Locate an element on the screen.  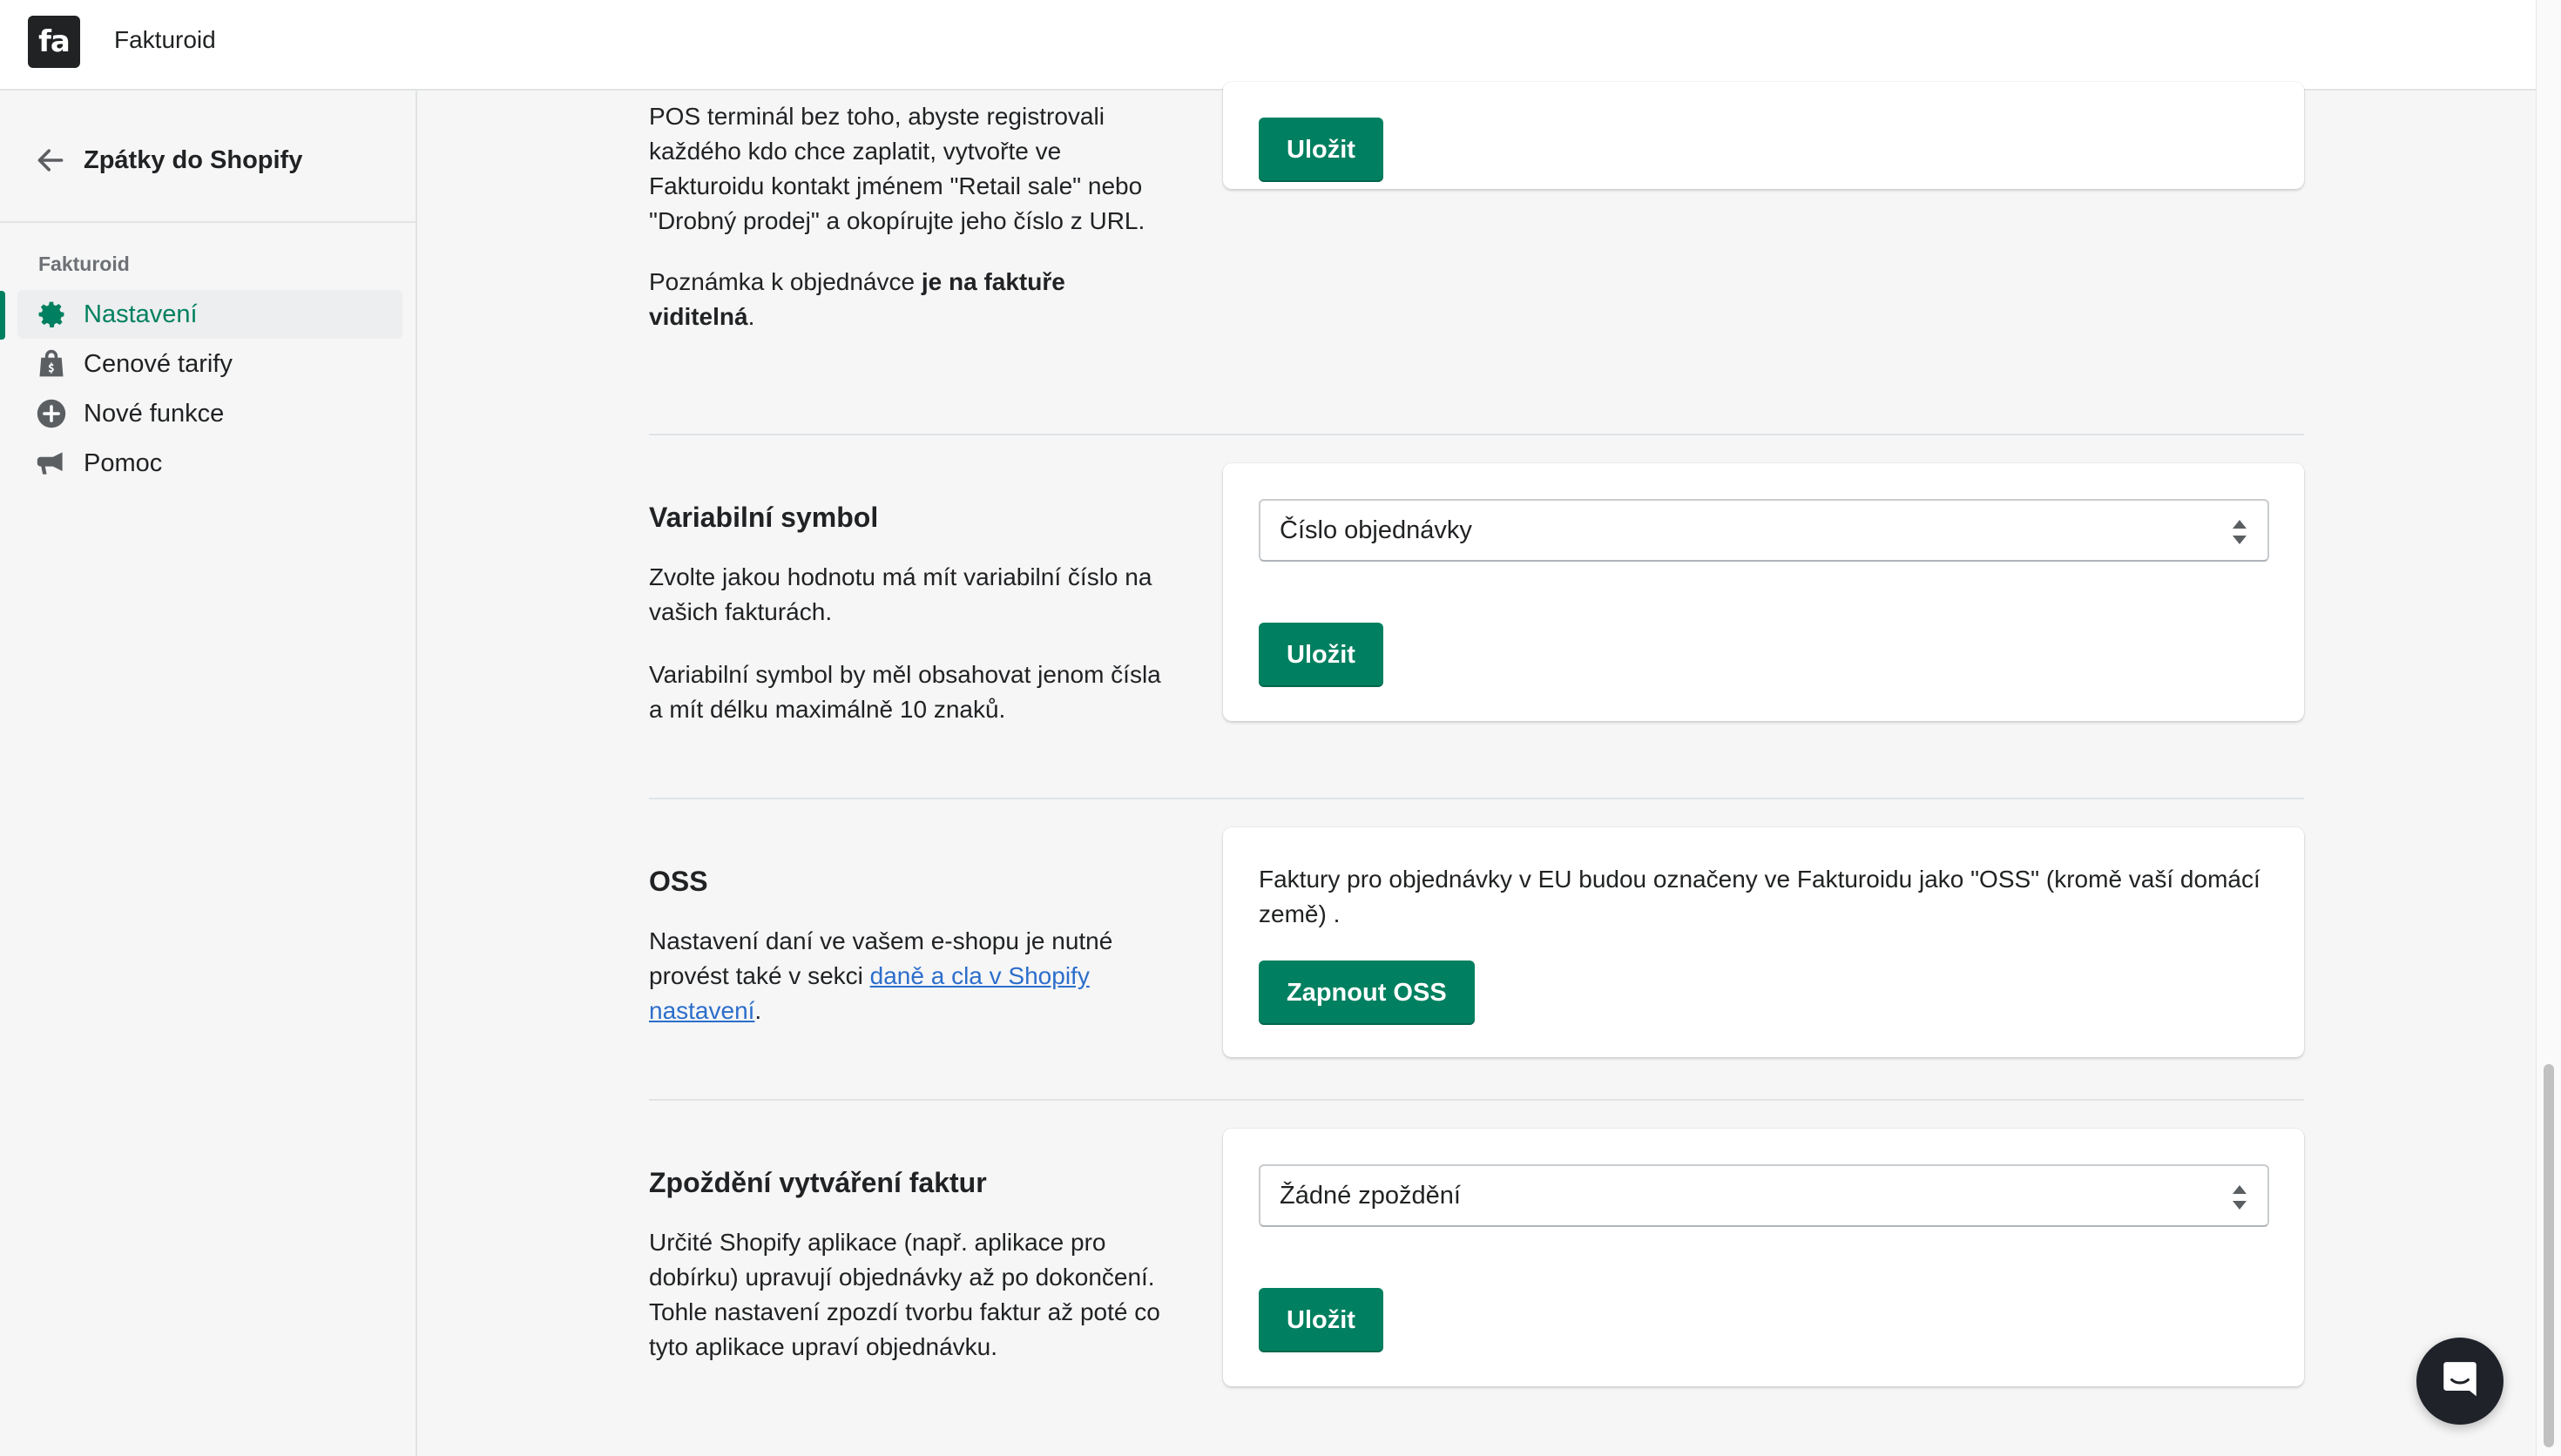
sidebar-item-settings: Nastavení is located at coordinates (209, 314).